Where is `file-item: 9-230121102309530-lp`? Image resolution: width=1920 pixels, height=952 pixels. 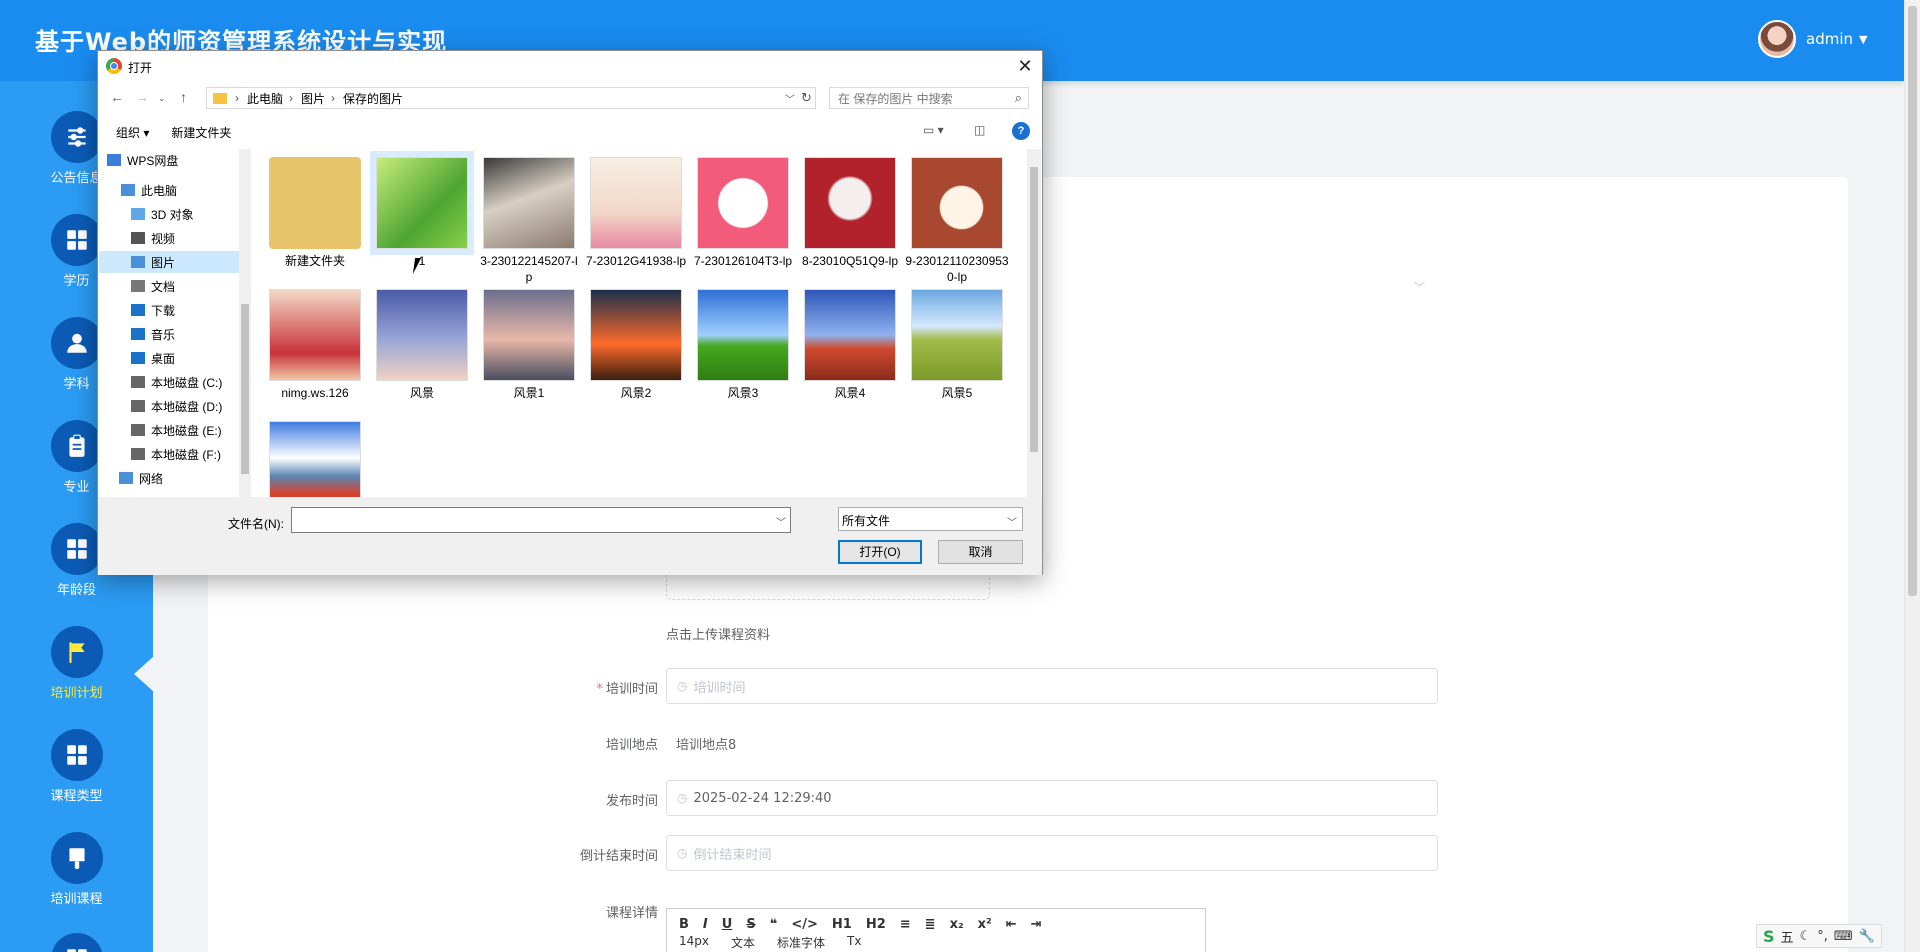 file-item: 9-230121102309530-lp is located at coordinates (957, 221).